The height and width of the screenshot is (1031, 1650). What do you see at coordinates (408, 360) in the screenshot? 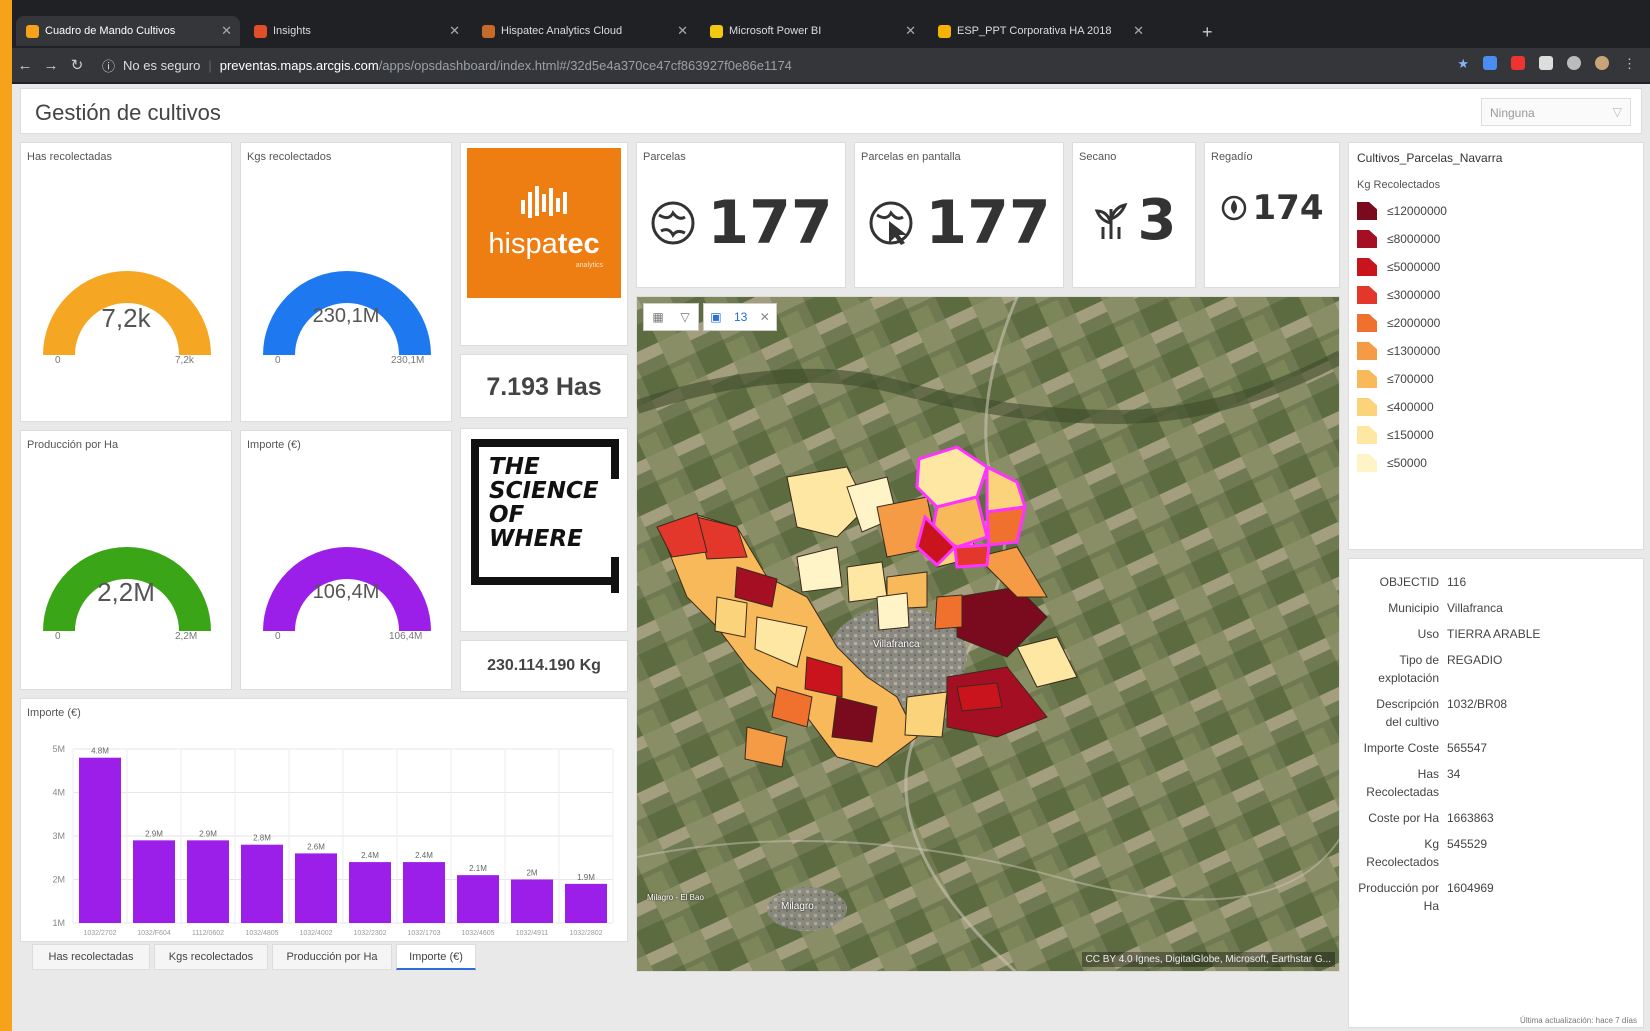
I see `gauge-max: 230,1M` at bounding box center [408, 360].